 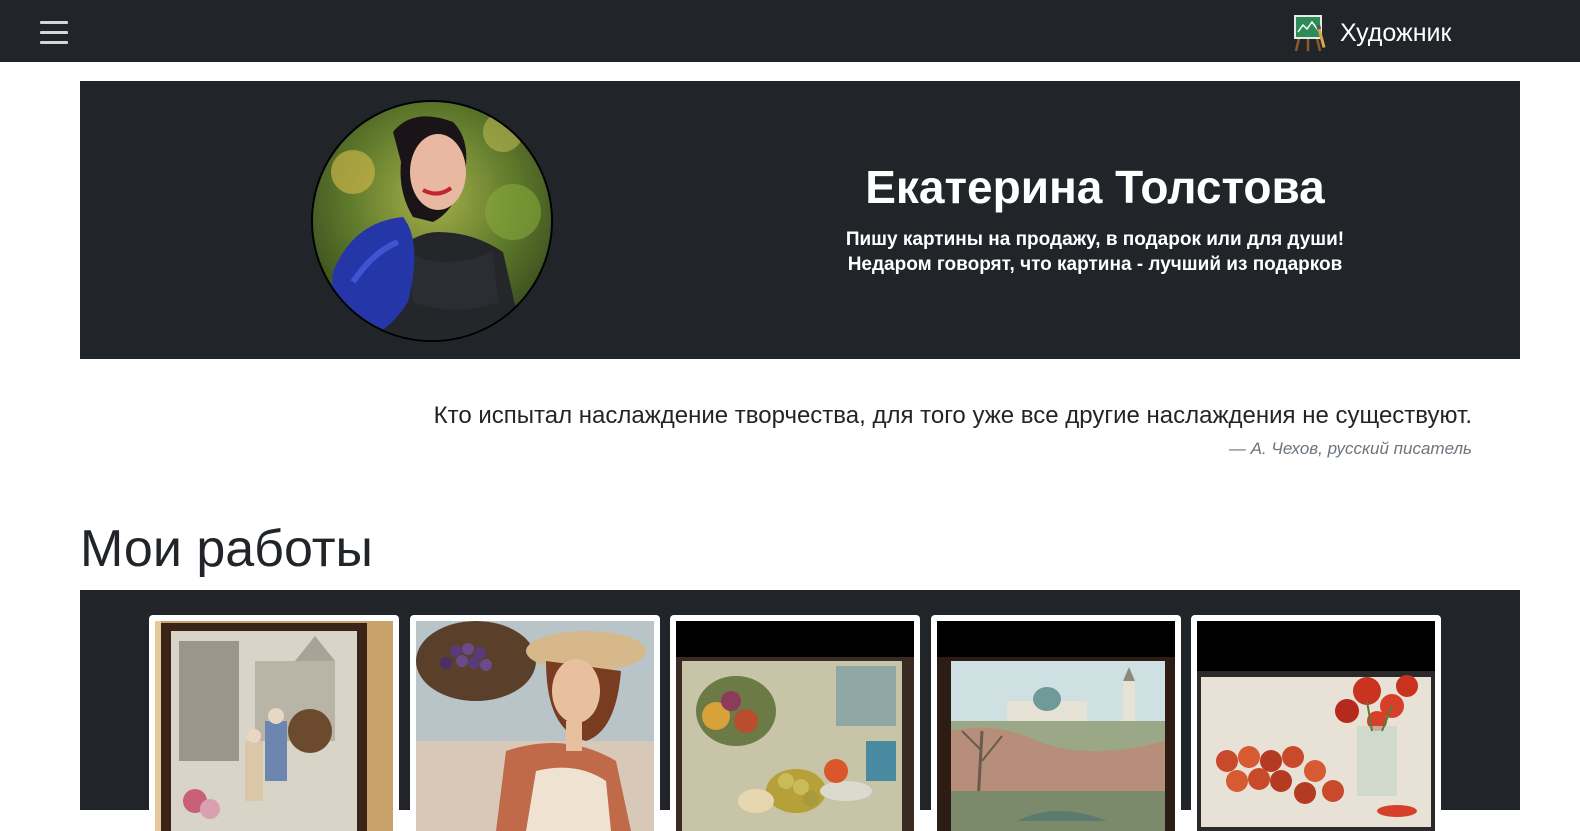 I want to click on avatar, so click(x=432, y=221).